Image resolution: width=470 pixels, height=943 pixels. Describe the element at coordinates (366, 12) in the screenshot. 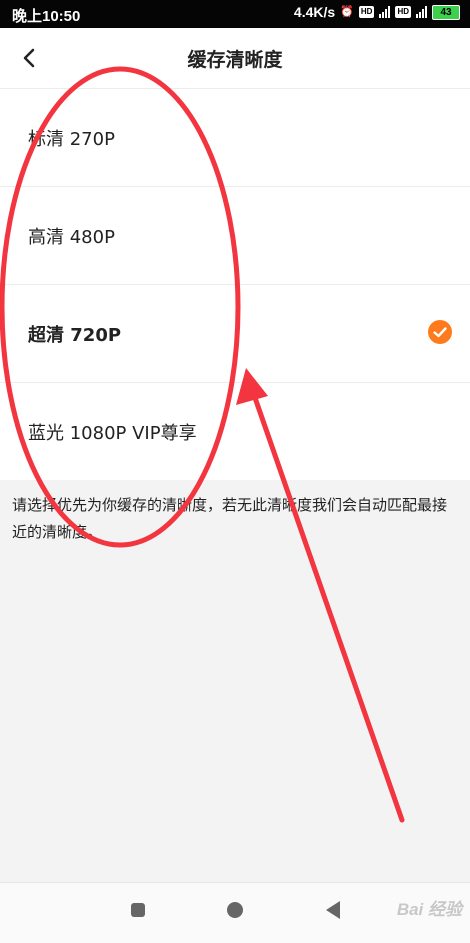

I see `hd-icon: HD` at that location.